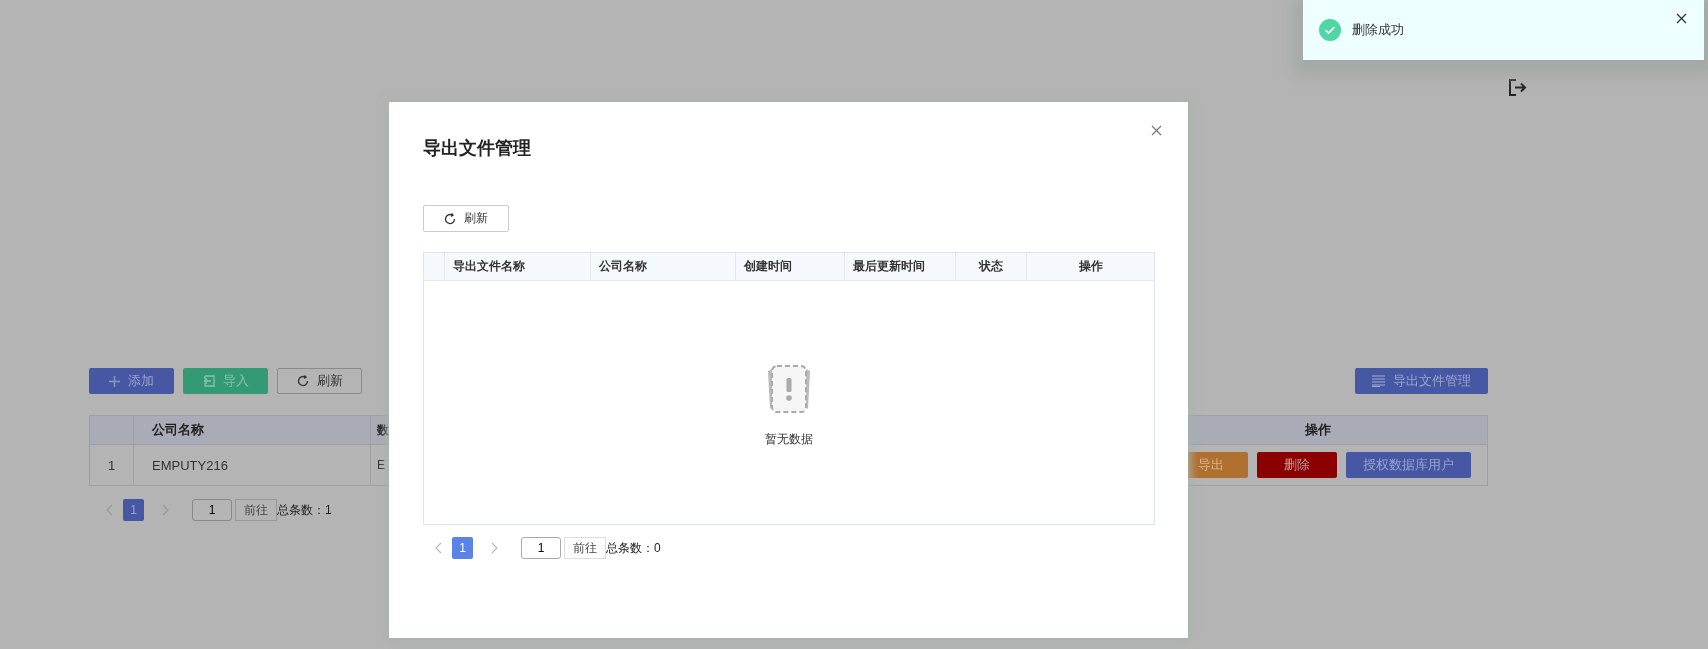  Describe the element at coordinates (489, 266) in the screenshot. I see `column-header: 导出文件名称` at that location.